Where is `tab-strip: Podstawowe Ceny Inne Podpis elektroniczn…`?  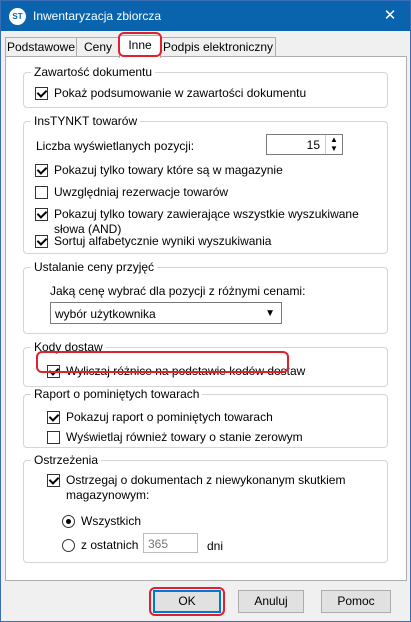
tab-strip: Podstawowe Ceny Inne Podpis elektroniczn… is located at coordinates (206, 46).